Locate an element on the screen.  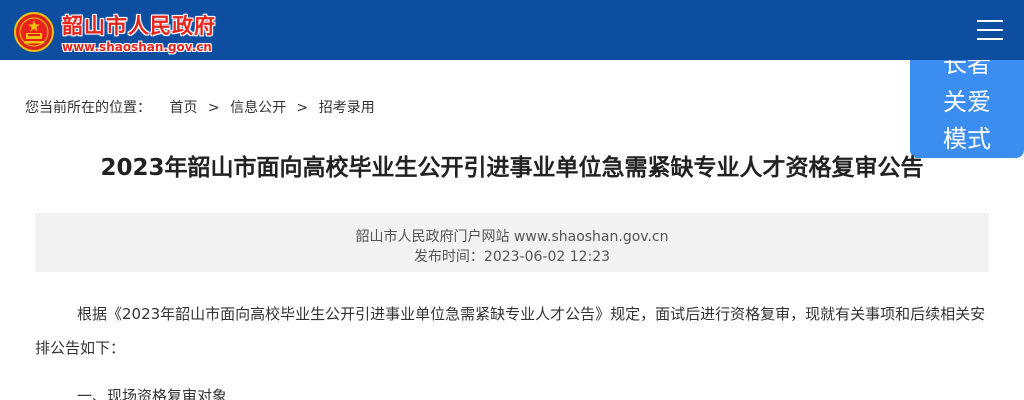
breadcrumb: 您当前所在的位置： 首页 > 信息公开 > 招考录用 is located at coordinates (200, 107).